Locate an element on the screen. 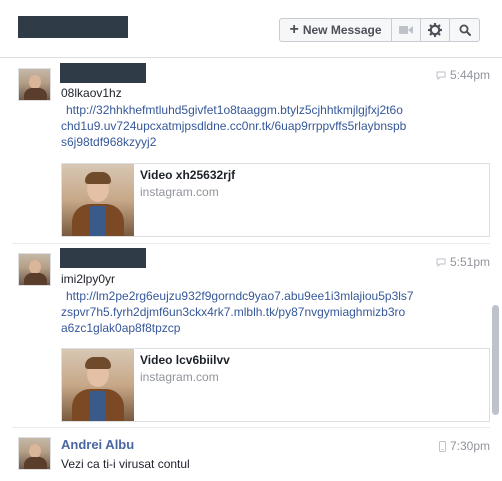 The height and width of the screenshot is (481, 502). search-button is located at coordinates (465, 30).